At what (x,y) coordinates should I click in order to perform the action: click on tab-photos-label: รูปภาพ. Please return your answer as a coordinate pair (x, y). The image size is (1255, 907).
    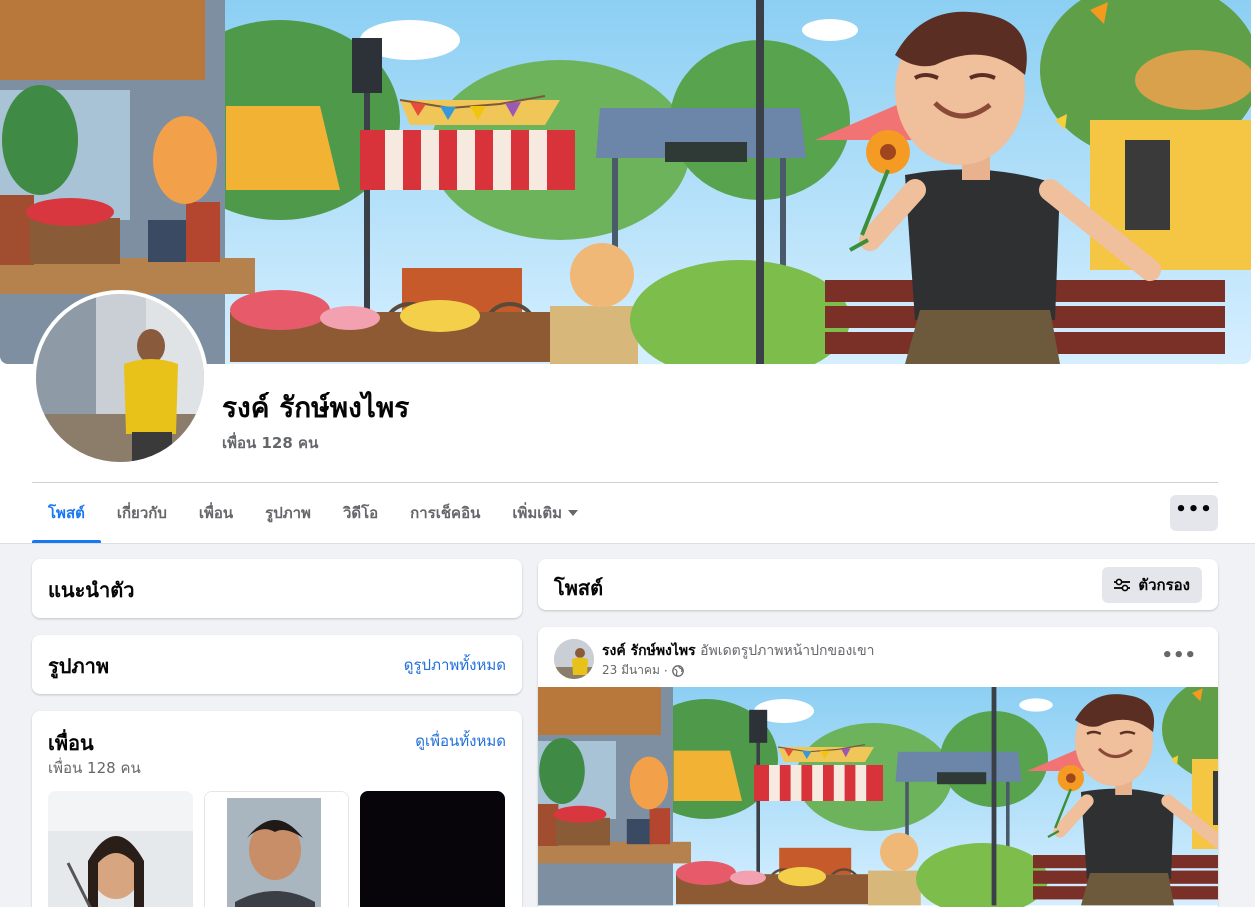
    Looking at the image, I should click on (288, 513).